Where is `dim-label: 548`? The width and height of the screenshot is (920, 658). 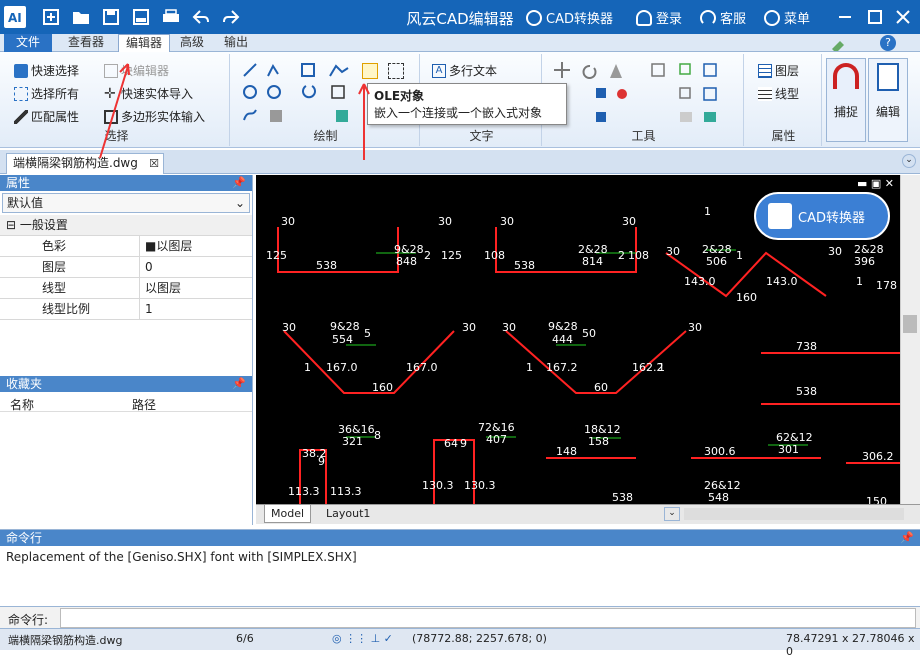
dim-label: 548 is located at coordinates (718, 497).